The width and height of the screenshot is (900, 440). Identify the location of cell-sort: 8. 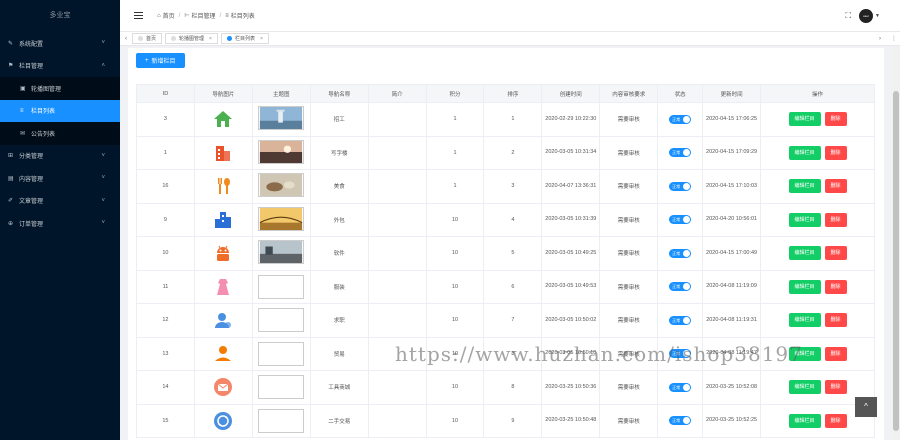
(513, 353).